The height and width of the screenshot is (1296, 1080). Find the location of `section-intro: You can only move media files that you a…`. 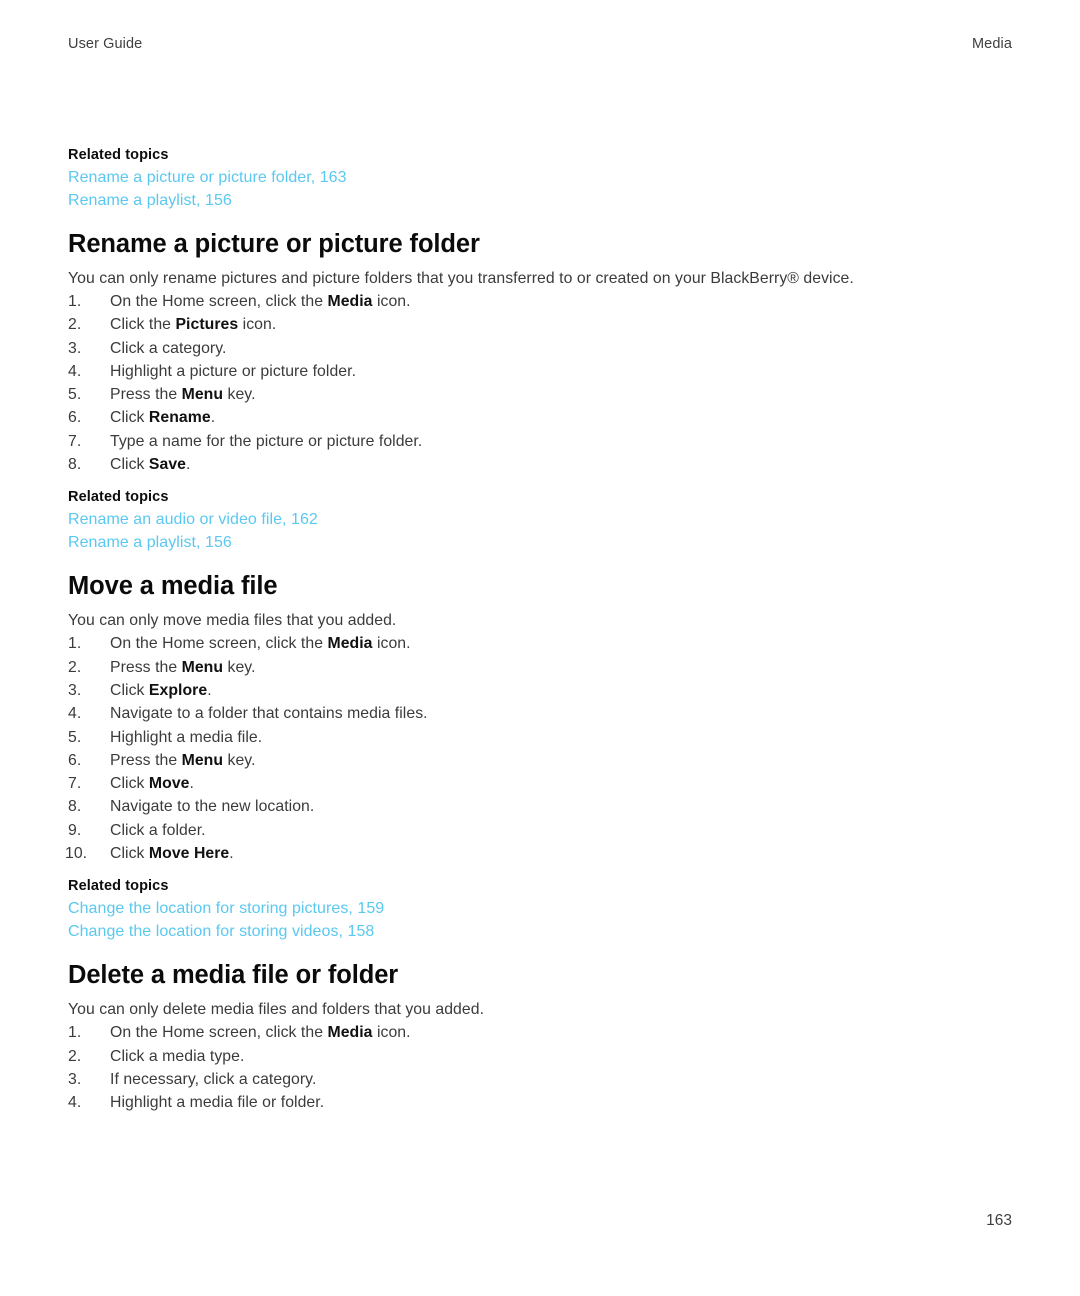

section-intro: You can only move media files that you a… is located at coordinates (232, 621).